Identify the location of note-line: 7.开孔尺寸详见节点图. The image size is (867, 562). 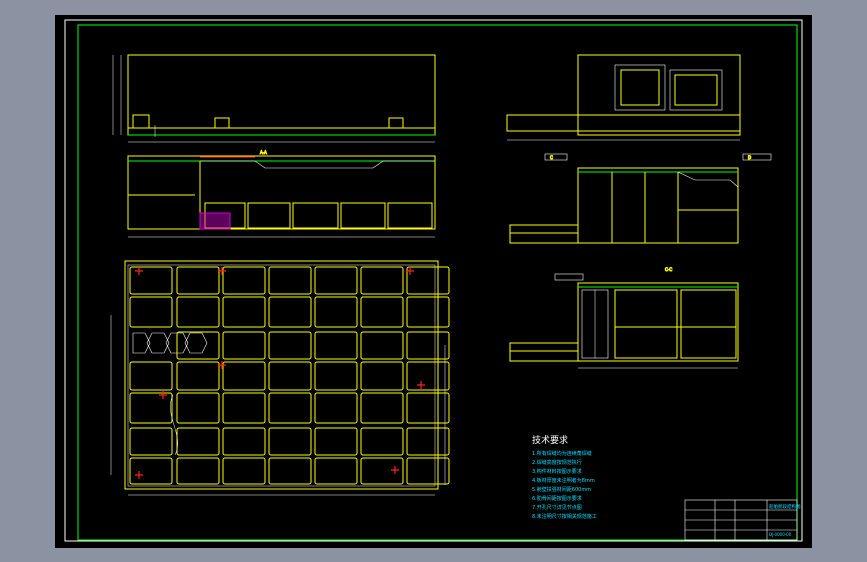
(557, 507).